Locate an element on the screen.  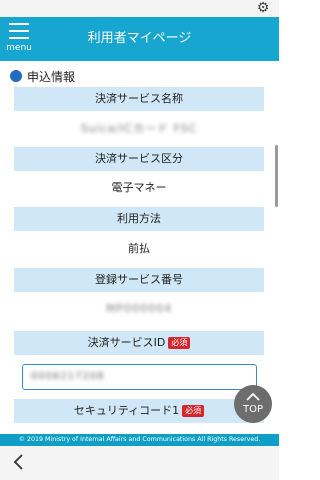
app-header: menu 利用者マイページ is located at coordinates (139, 39).